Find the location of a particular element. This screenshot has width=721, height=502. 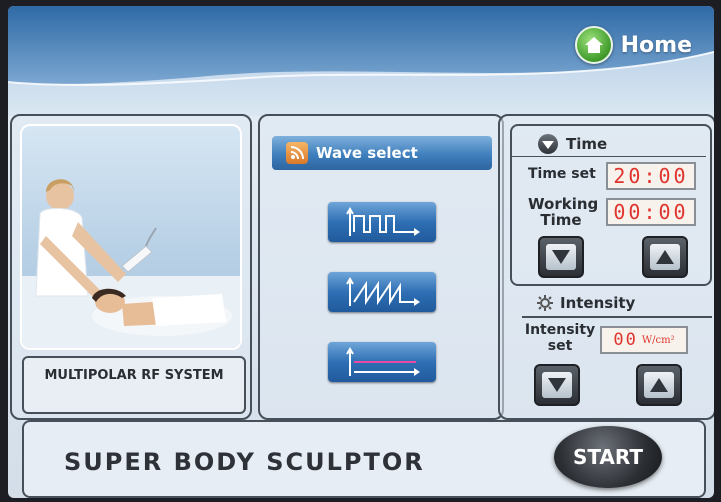

time-up-button is located at coordinates (665, 257).